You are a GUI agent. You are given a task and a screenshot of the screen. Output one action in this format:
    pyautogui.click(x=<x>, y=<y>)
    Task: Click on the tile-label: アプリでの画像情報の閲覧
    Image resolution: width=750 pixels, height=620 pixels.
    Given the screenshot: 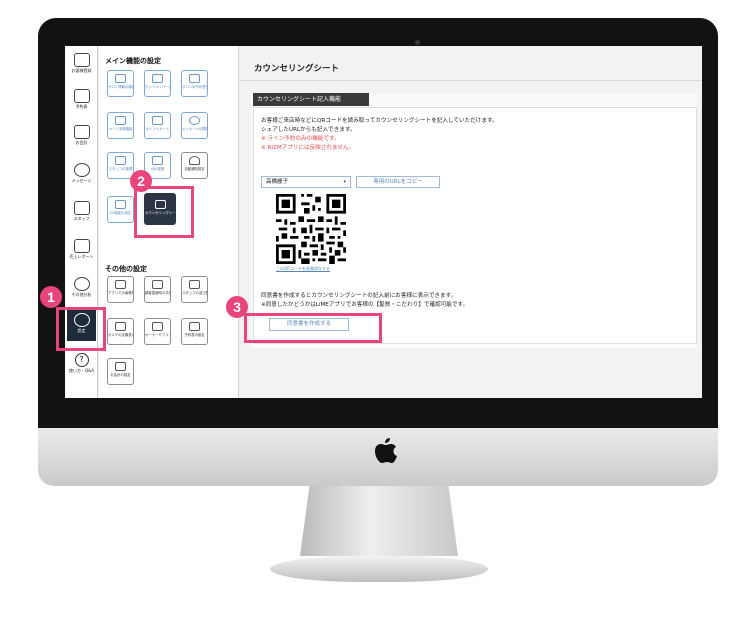 What is the action you would take?
    pyautogui.click(x=120, y=293)
    